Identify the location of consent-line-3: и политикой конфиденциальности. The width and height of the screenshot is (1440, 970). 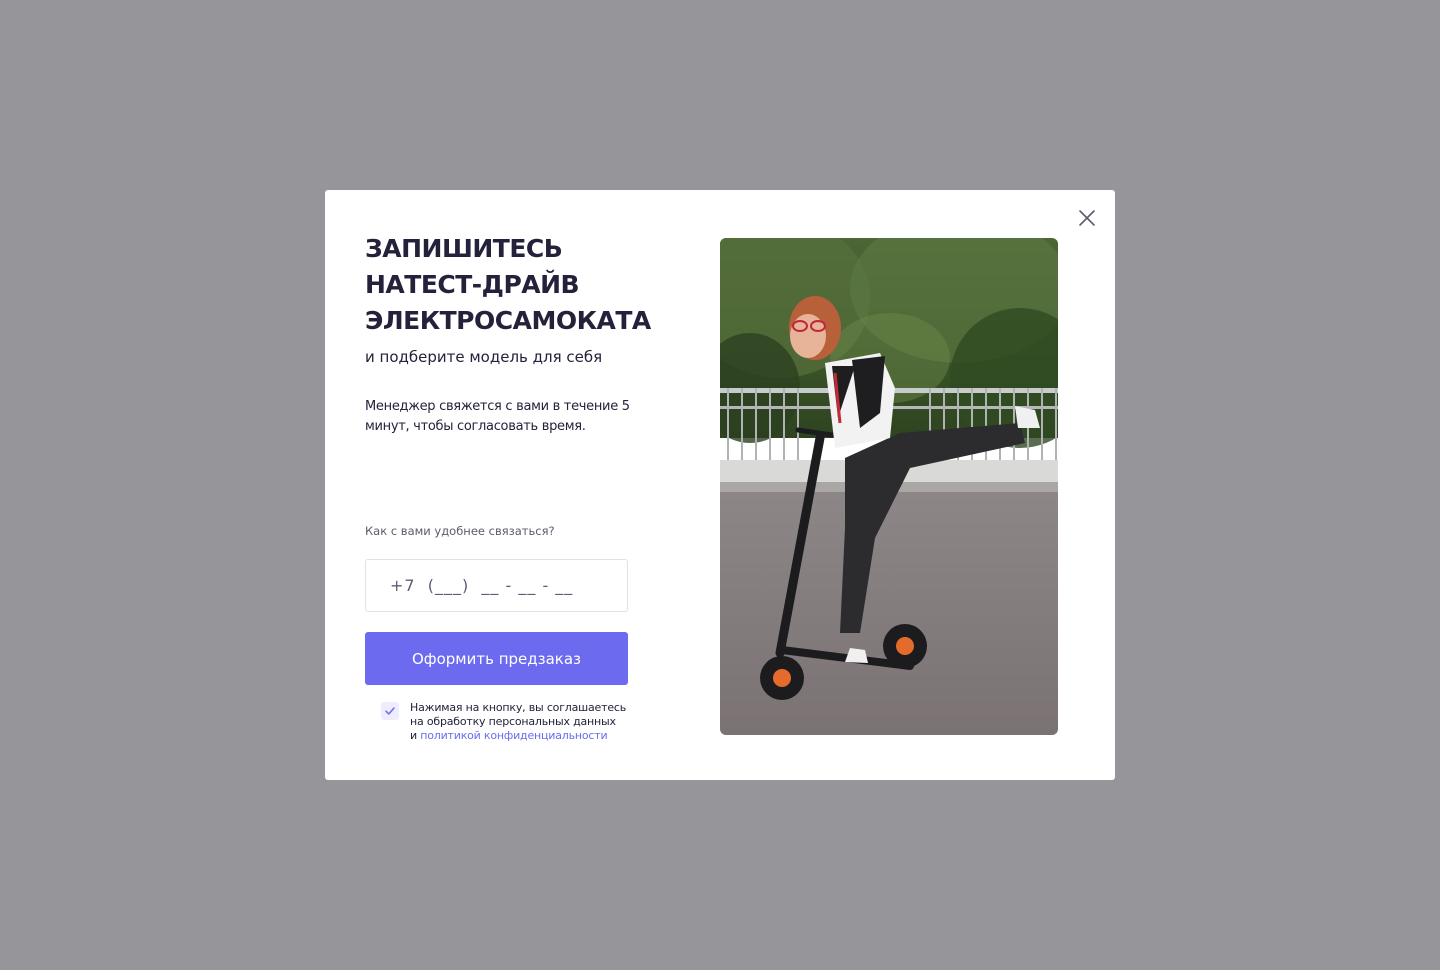
(517, 736).